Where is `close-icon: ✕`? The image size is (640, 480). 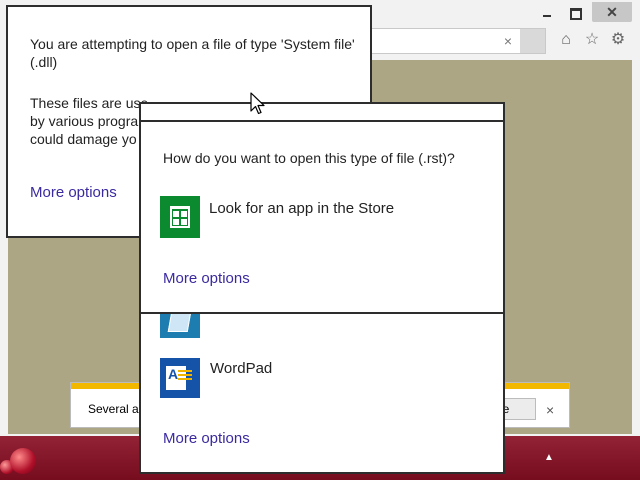 close-icon: ✕ is located at coordinates (612, 12).